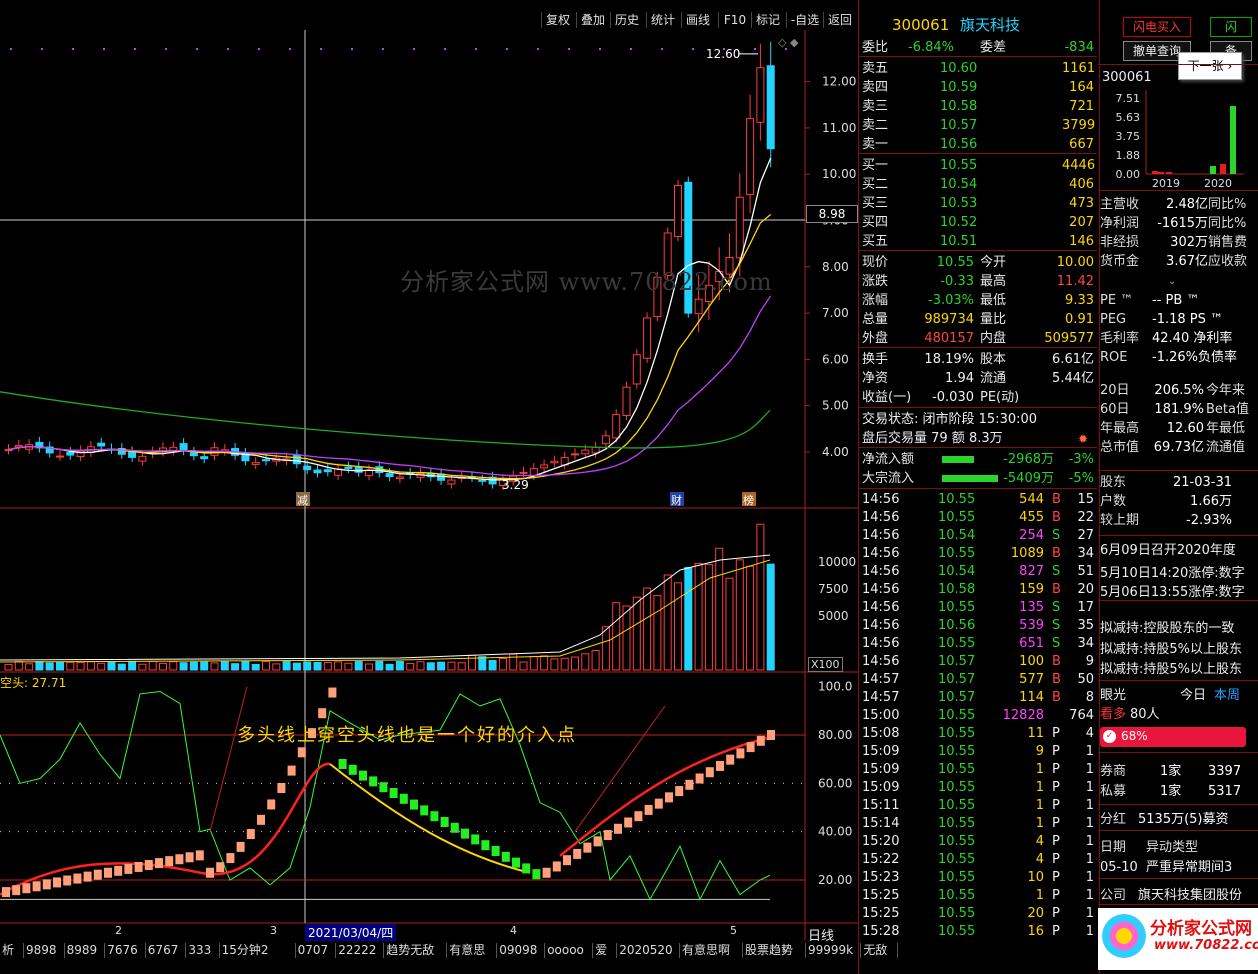  Describe the element at coordinates (835, 359) in the screenshot. I see `price-tick: 6.00` at that location.